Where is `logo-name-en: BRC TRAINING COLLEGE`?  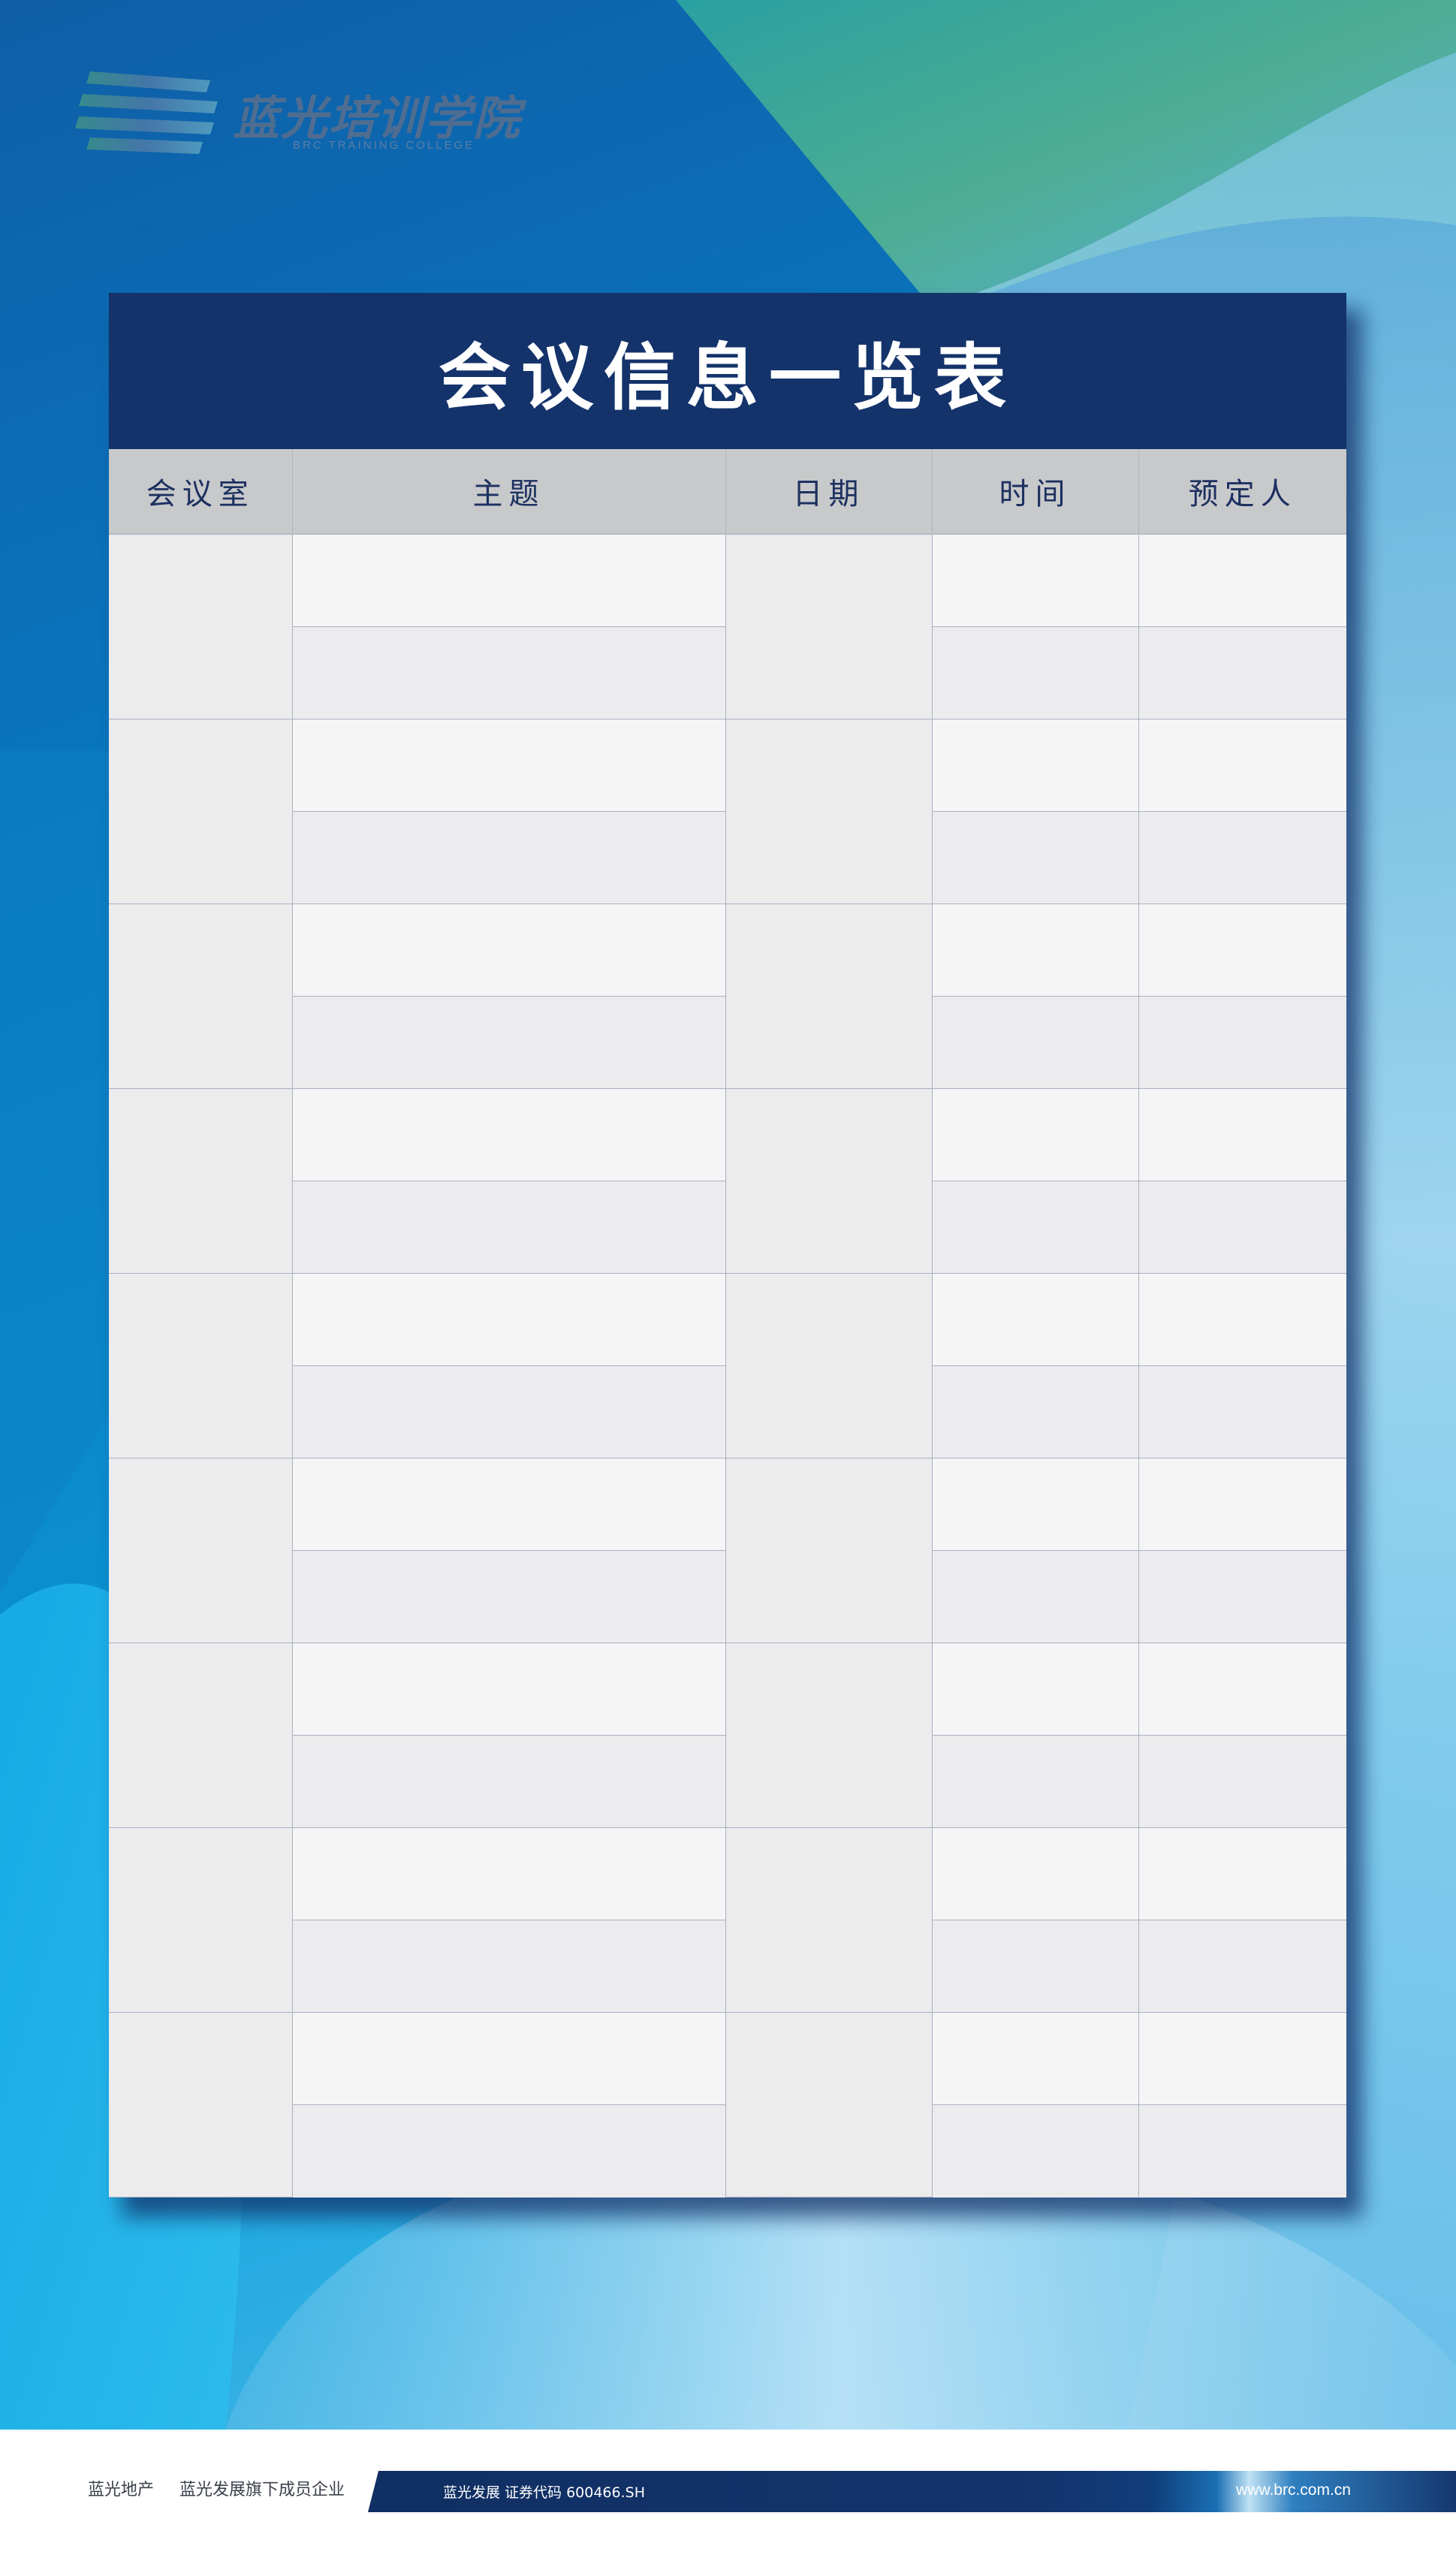
logo-name-en: BRC TRAINING COLLEGE is located at coordinates (384, 145).